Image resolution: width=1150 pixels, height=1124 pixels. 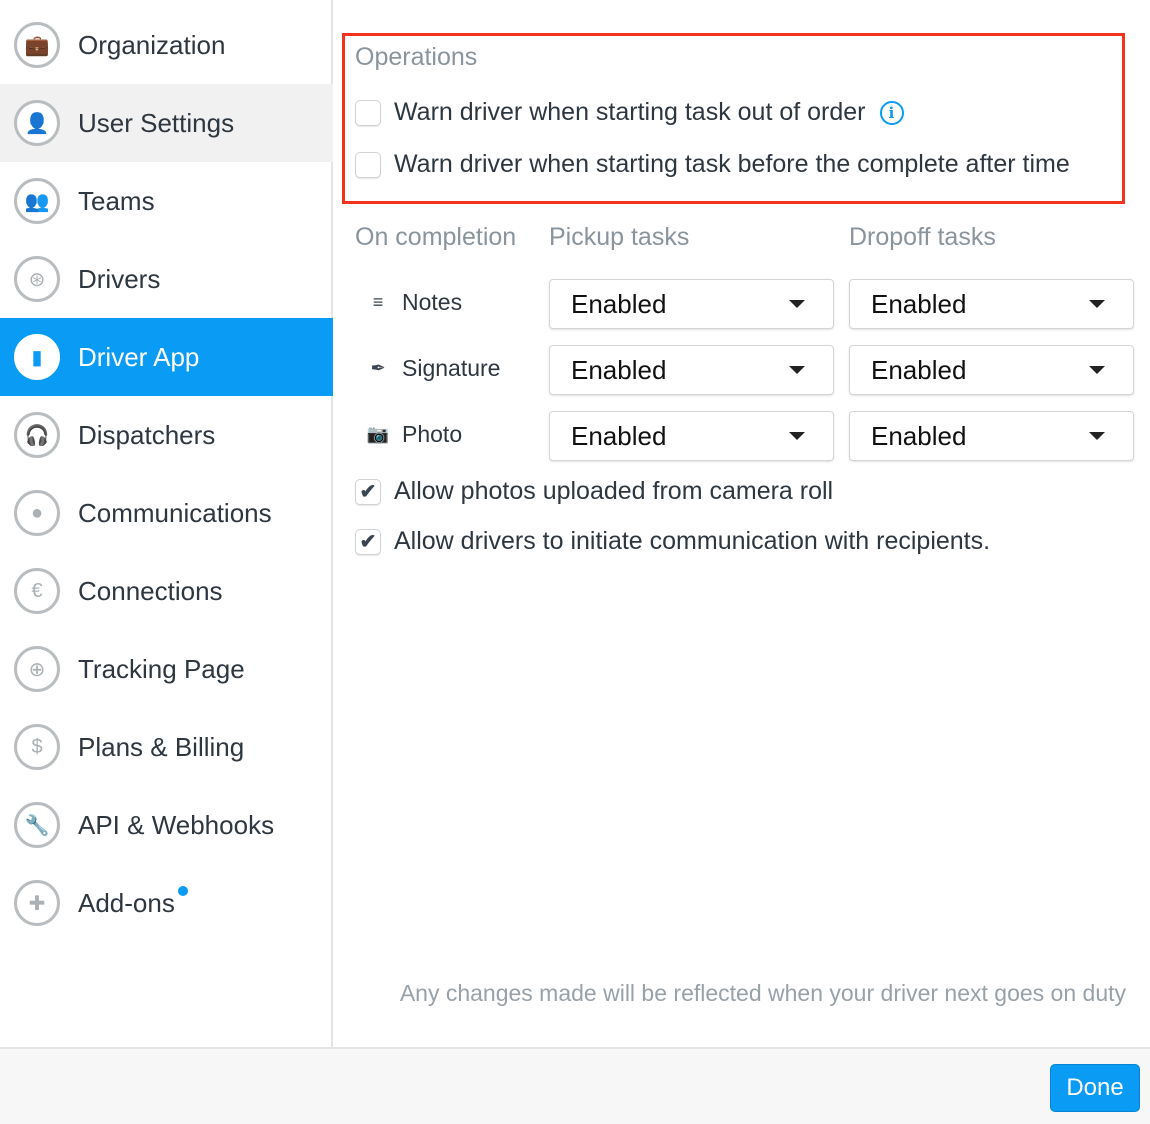 What do you see at coordinates (368, 164) in the screenshot?
I see `warn-before-complete-after-checkbox` at bounding box center [368, 164].